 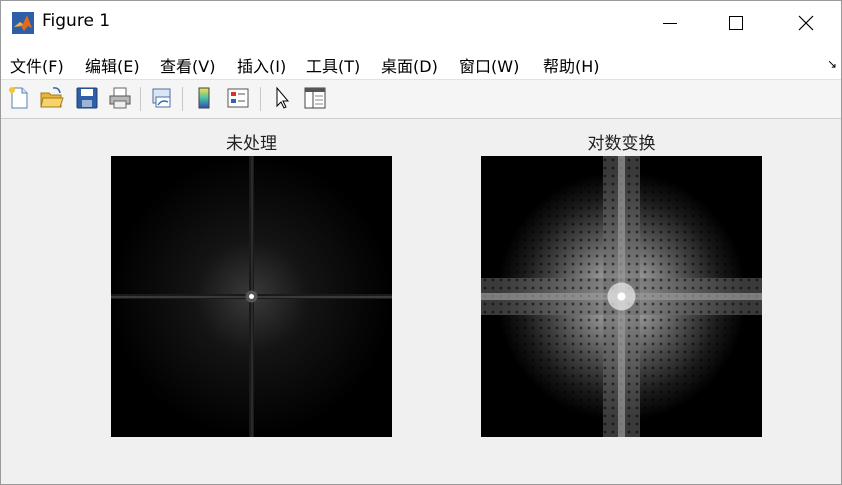 I want to click on new-figure-button, so click(x=19, y=98).